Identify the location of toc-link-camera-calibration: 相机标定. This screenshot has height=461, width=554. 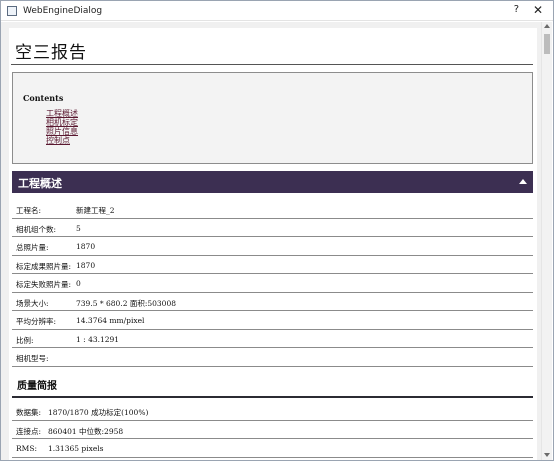
(62, 122).